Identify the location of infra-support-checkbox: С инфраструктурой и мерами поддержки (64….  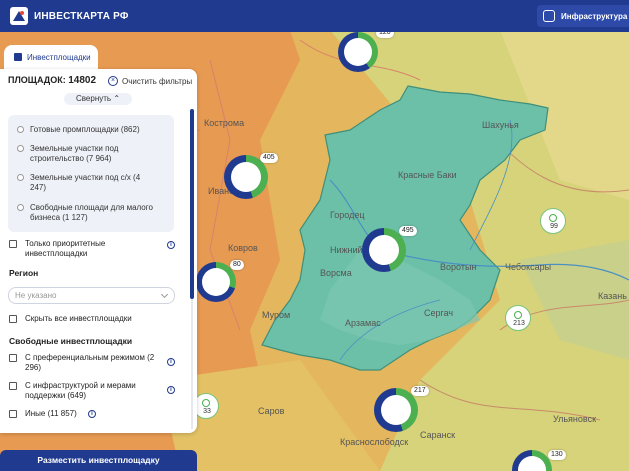
(84, 391).